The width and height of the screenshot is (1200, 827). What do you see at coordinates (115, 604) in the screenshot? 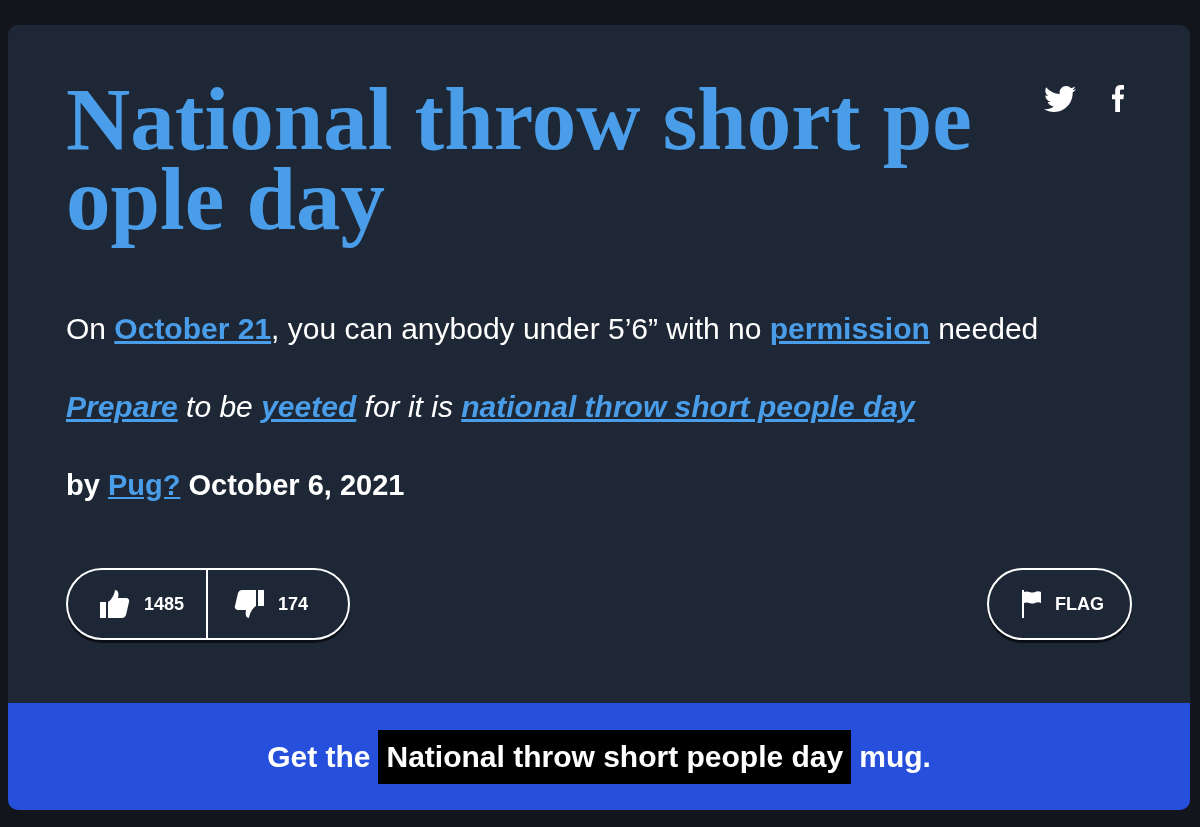
I see `thumbs-up-icon` at bounding box center [115, 604].